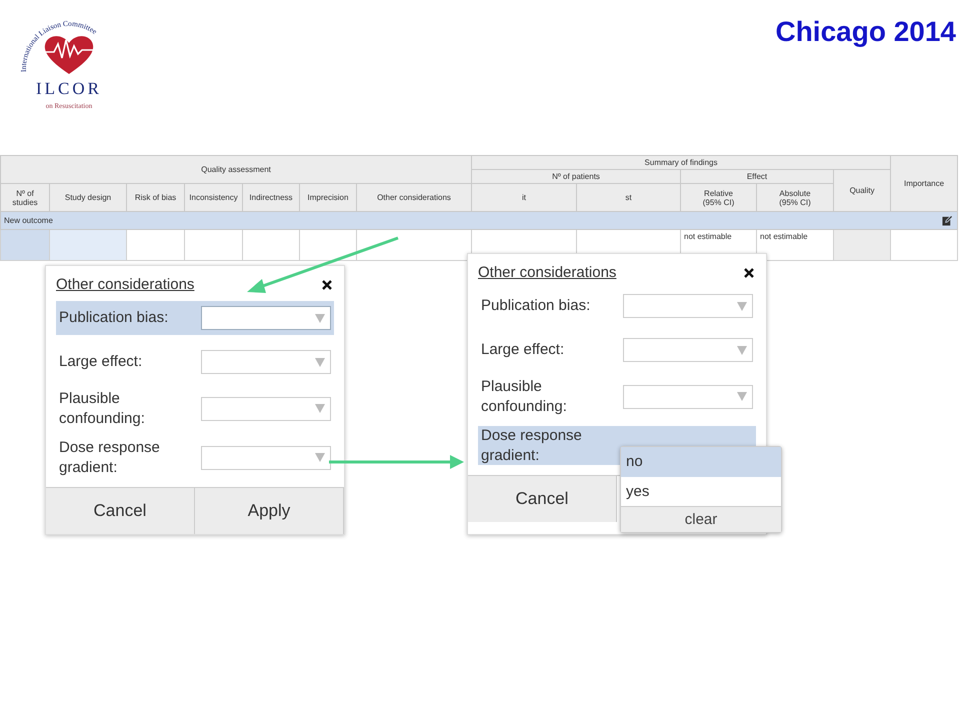 The height and width of the screenshot is (720, 960). Describe the element at coordinates (628, 198) in the screenshot. I see `column-header: st` at that location.